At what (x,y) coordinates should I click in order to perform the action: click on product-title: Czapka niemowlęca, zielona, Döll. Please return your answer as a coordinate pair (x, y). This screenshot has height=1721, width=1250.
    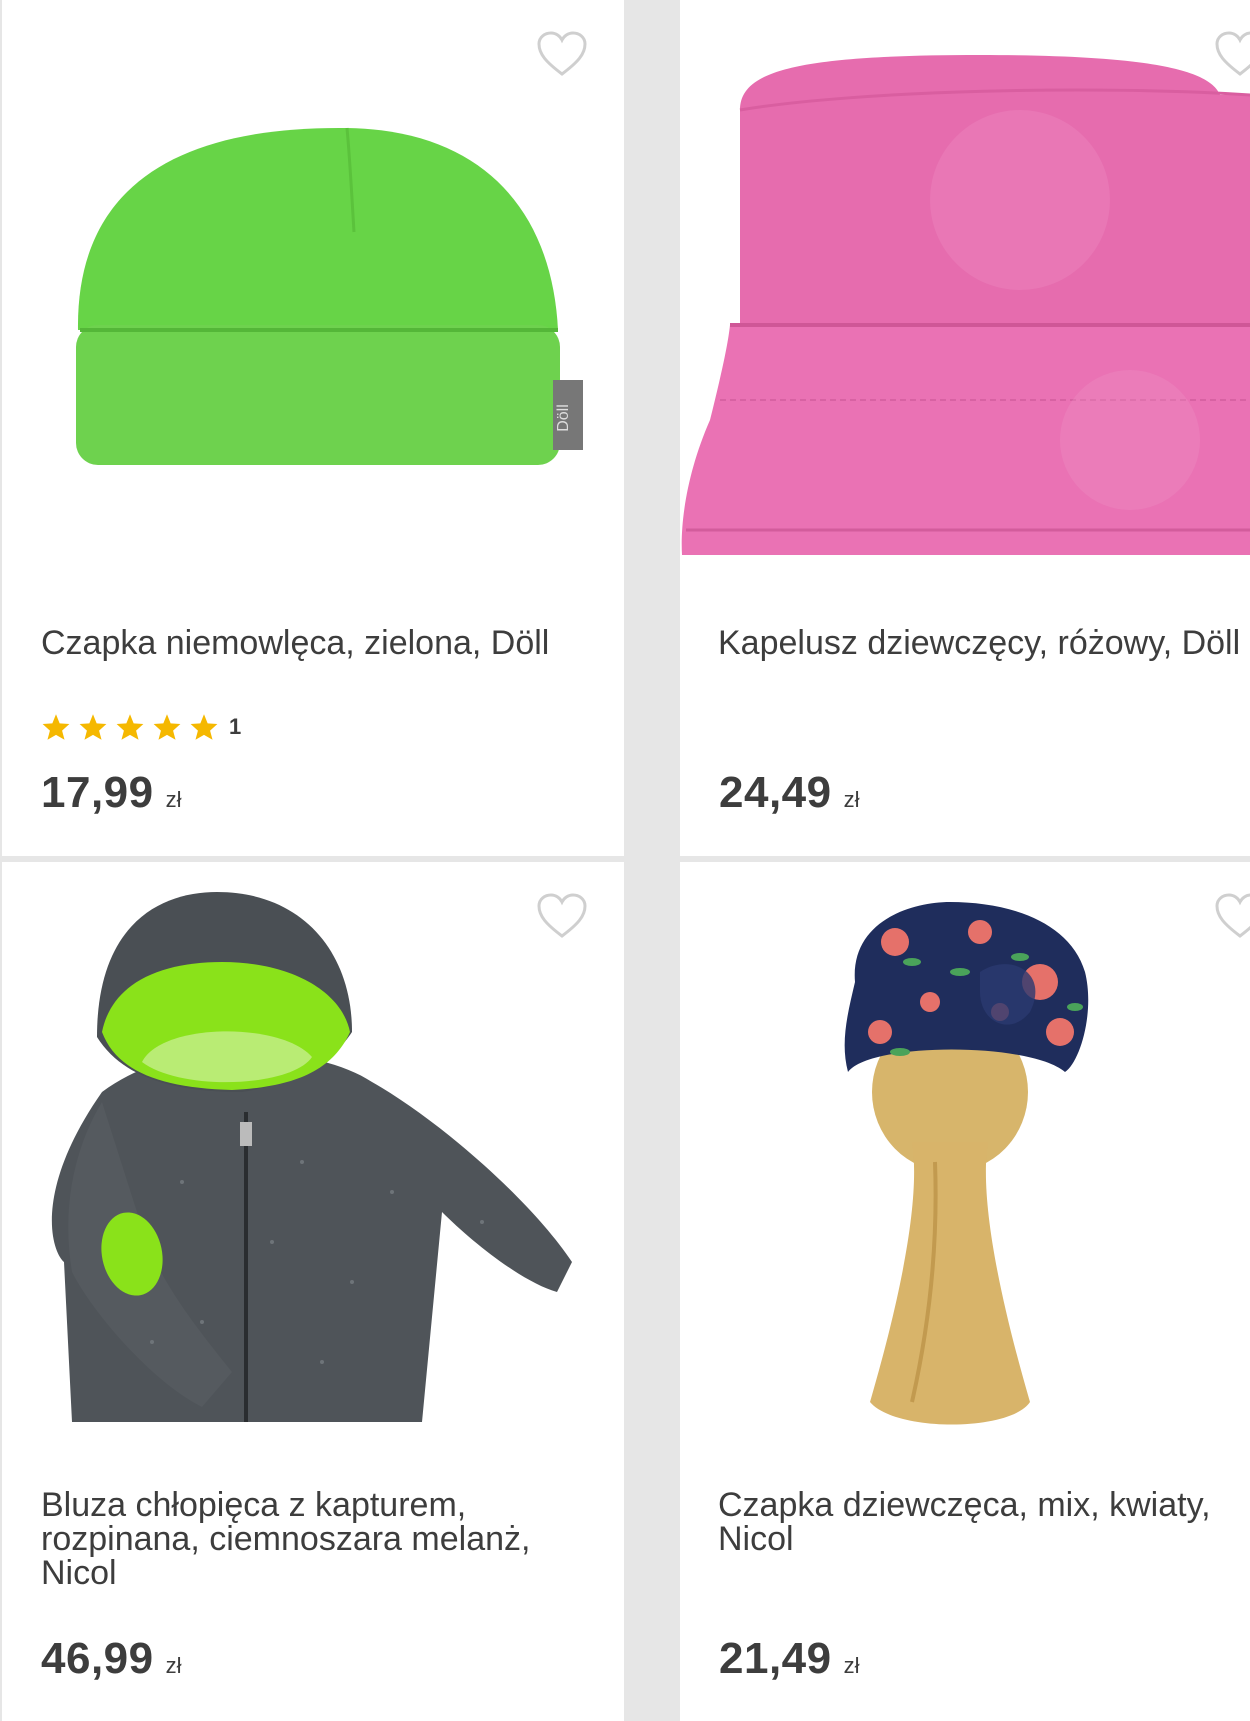
    Looking at the image, I should click on (321, 643).